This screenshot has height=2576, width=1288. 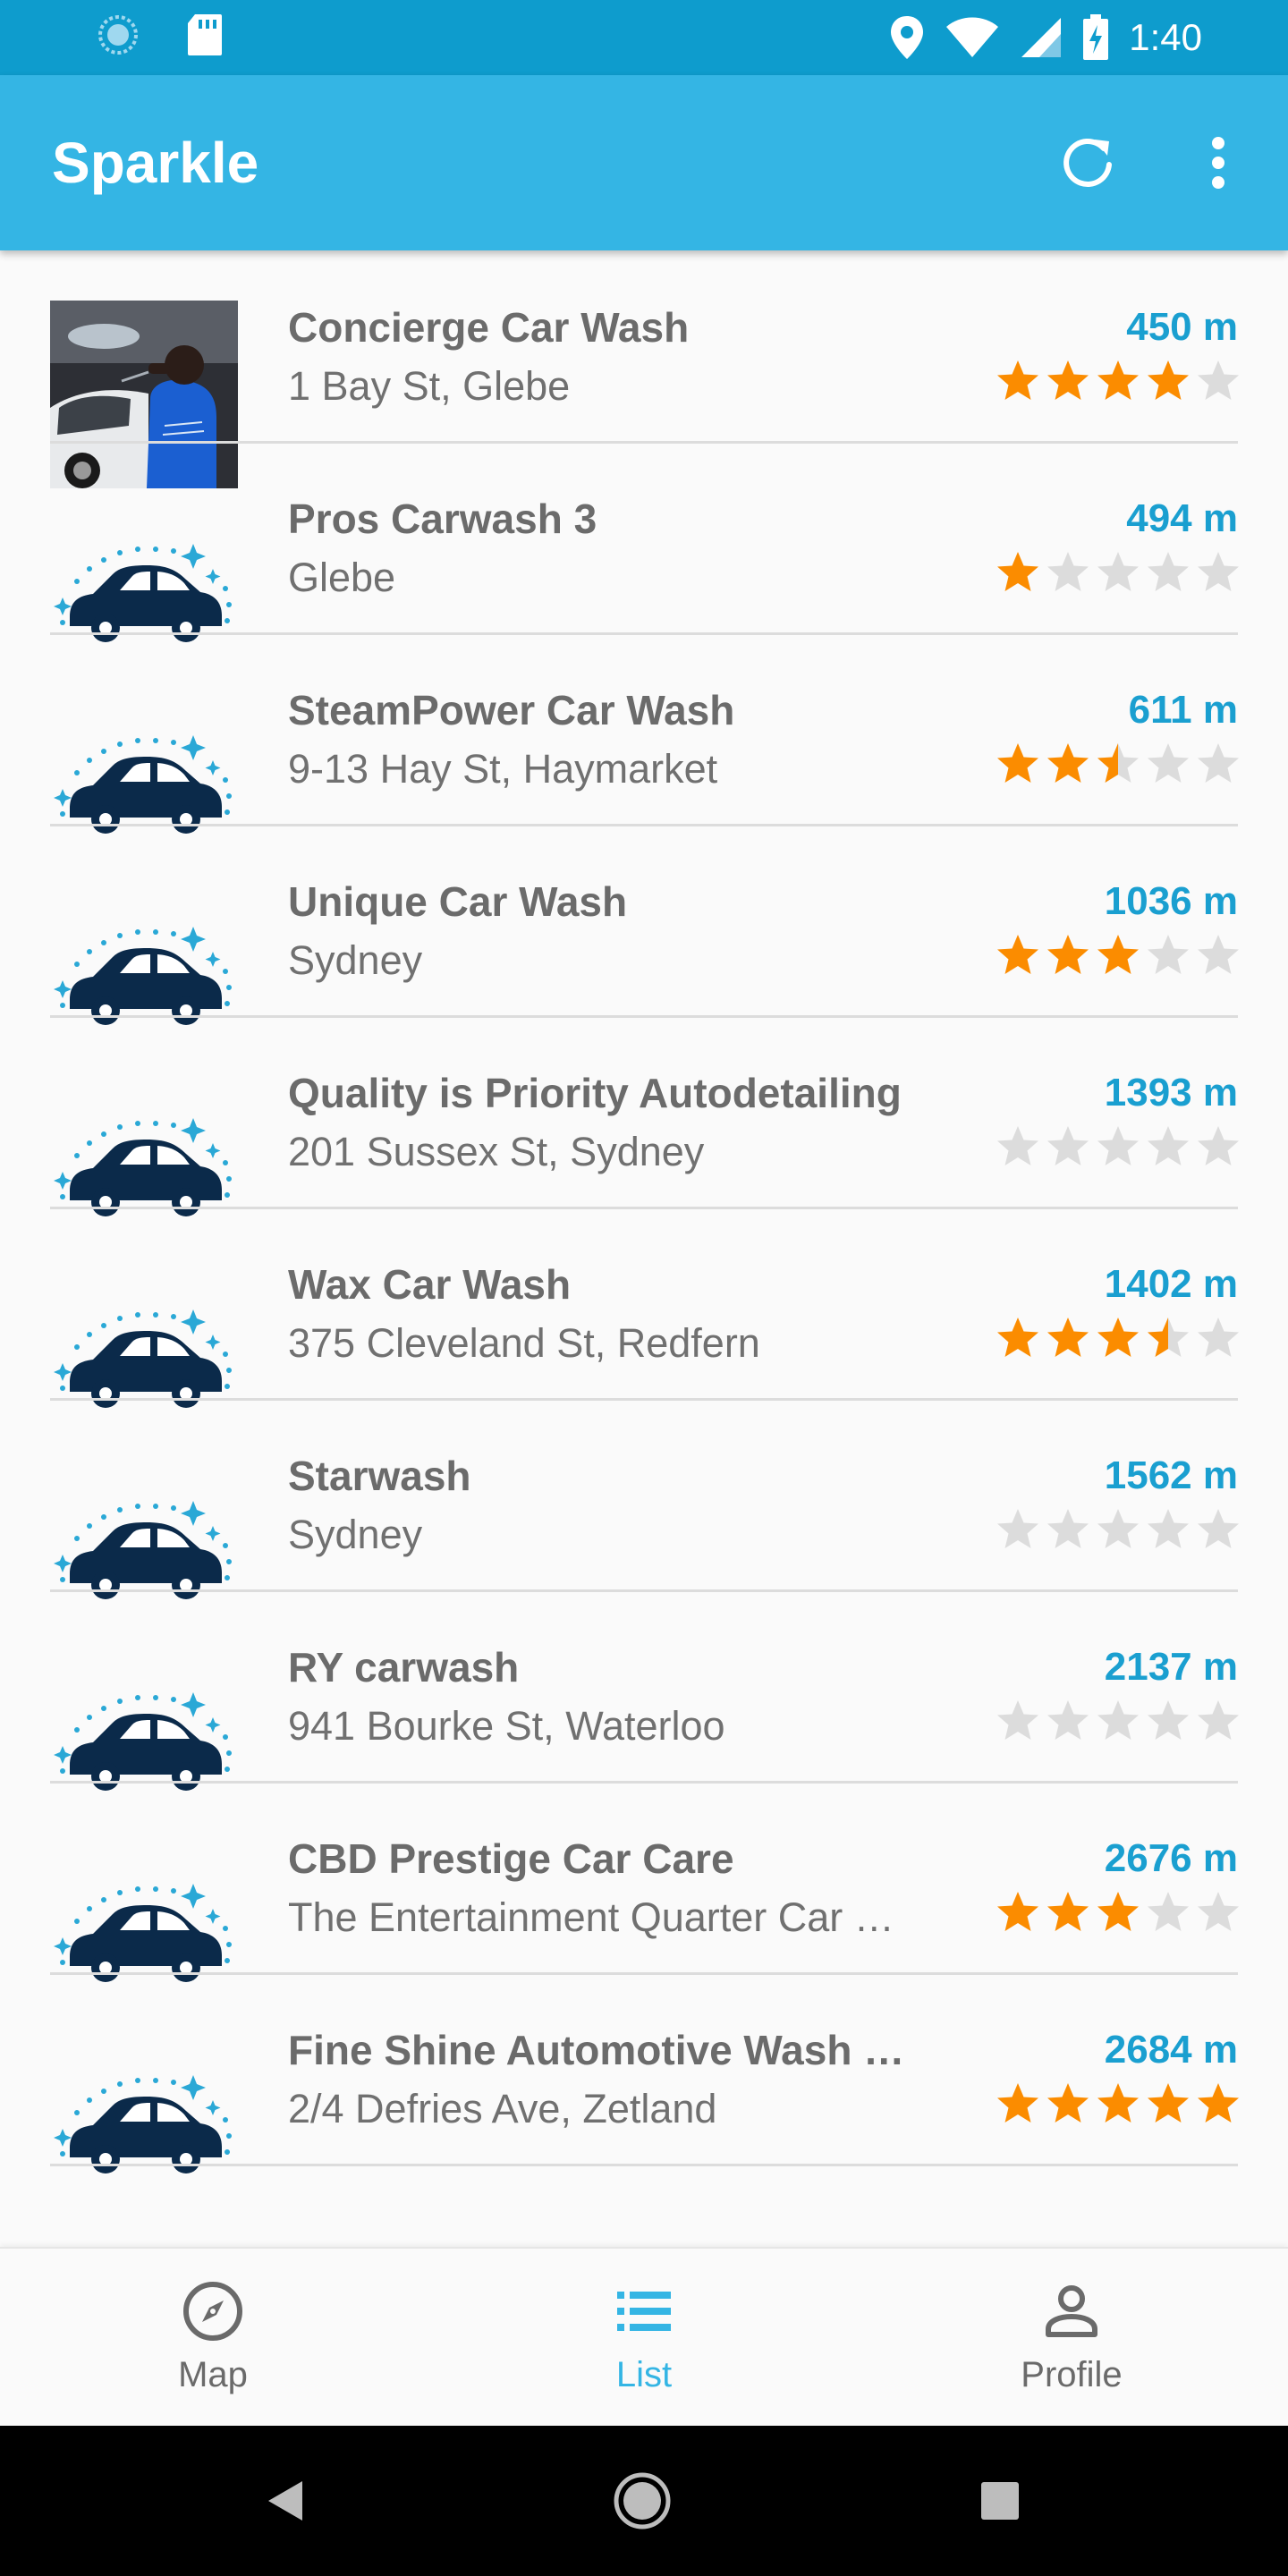 What do you see at coordinates (1087, 163) in the screenshot?
I see `refresh-button` at bounding box center [1087, 163].